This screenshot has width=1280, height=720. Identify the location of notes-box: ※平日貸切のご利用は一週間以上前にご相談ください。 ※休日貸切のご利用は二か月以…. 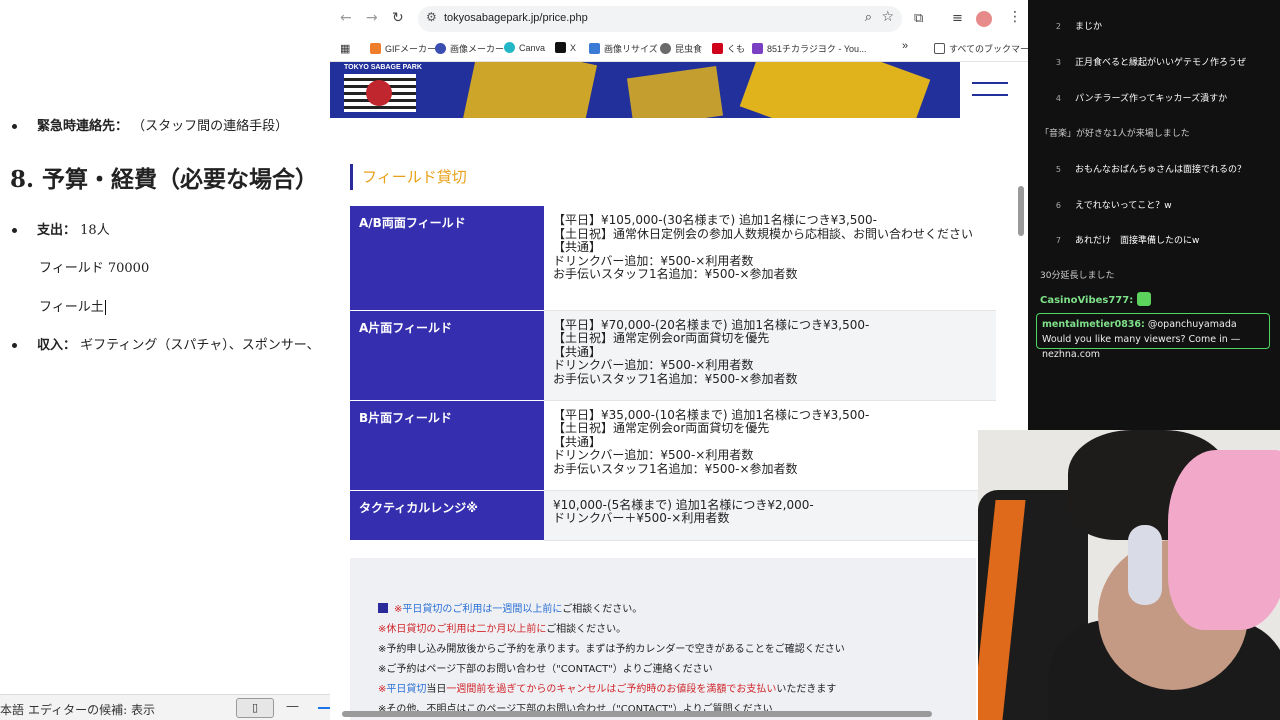
(663, 639).